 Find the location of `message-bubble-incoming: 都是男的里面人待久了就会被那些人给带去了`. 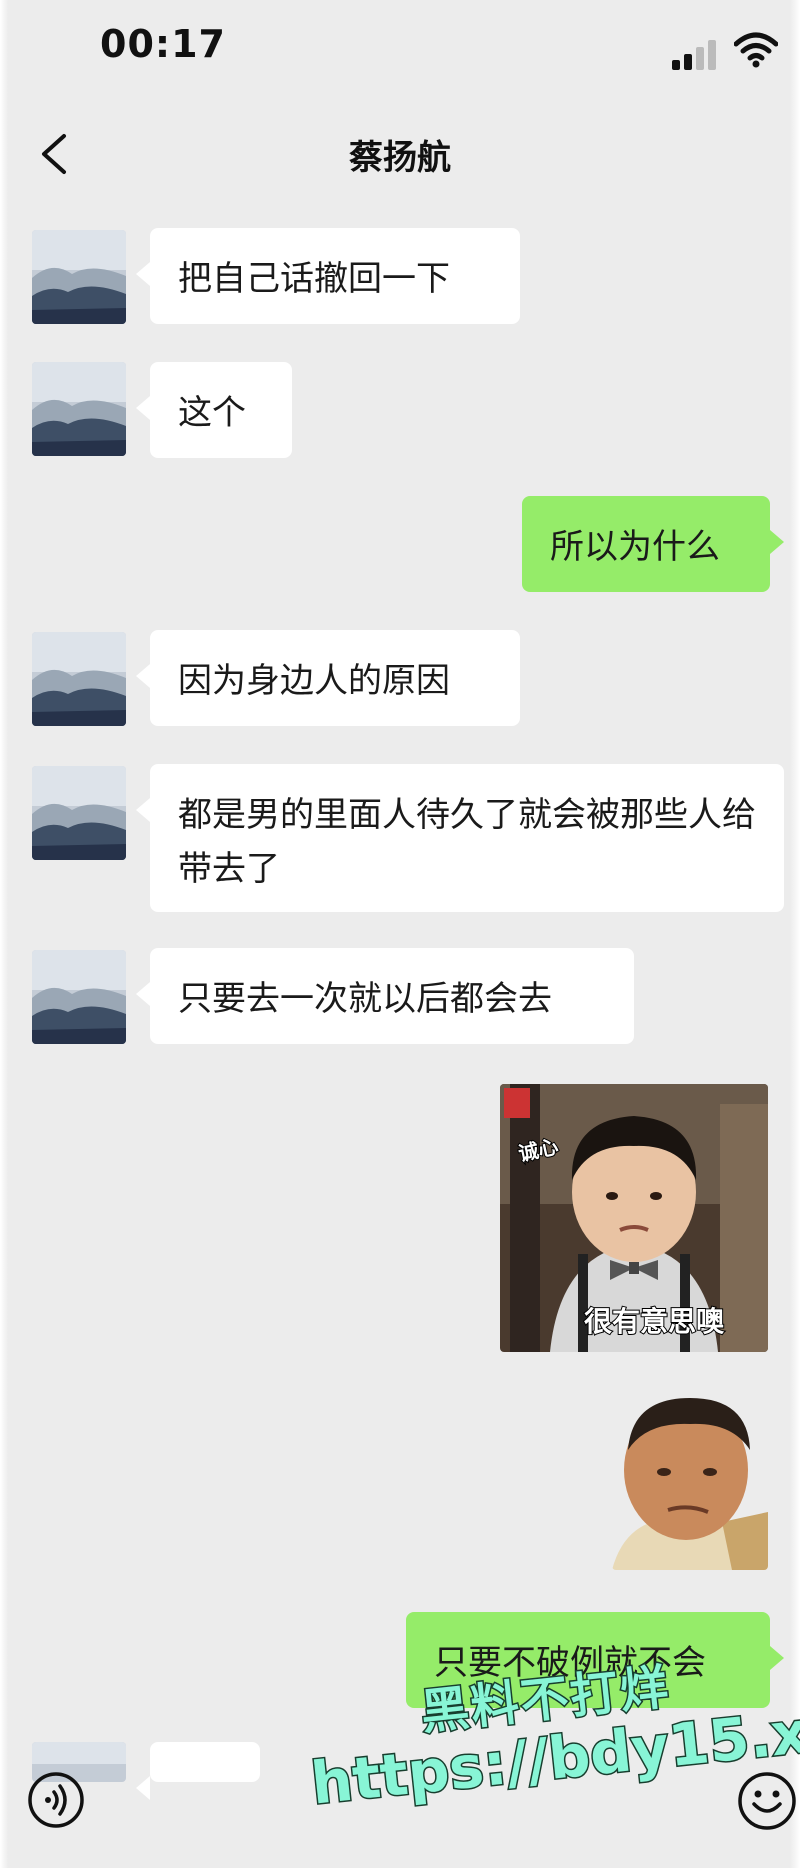

message-bubble-incoming: 都是男的里面人待久了就会被那些人给带去了 is located at coordinates (460, 838).